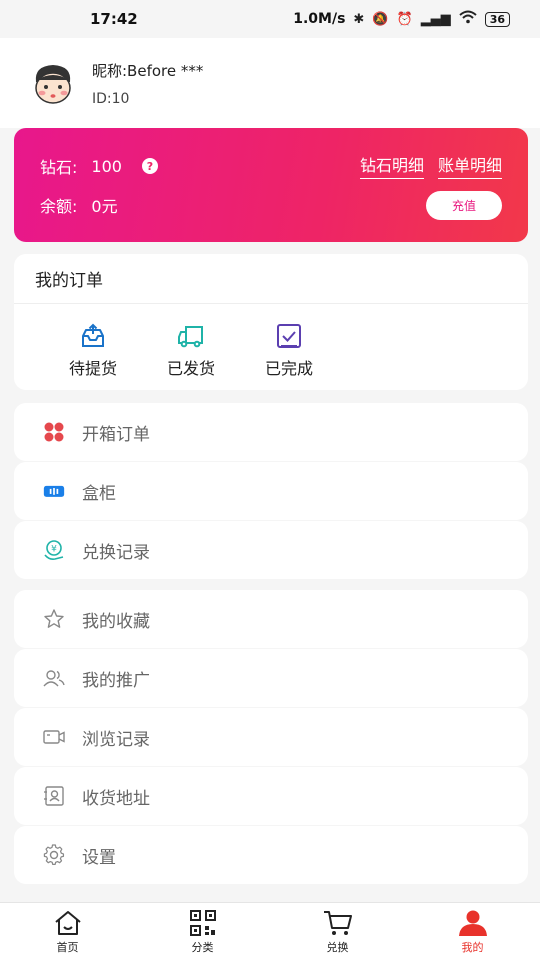  I want to click on order-completed: 已完成, so click(289, 350).